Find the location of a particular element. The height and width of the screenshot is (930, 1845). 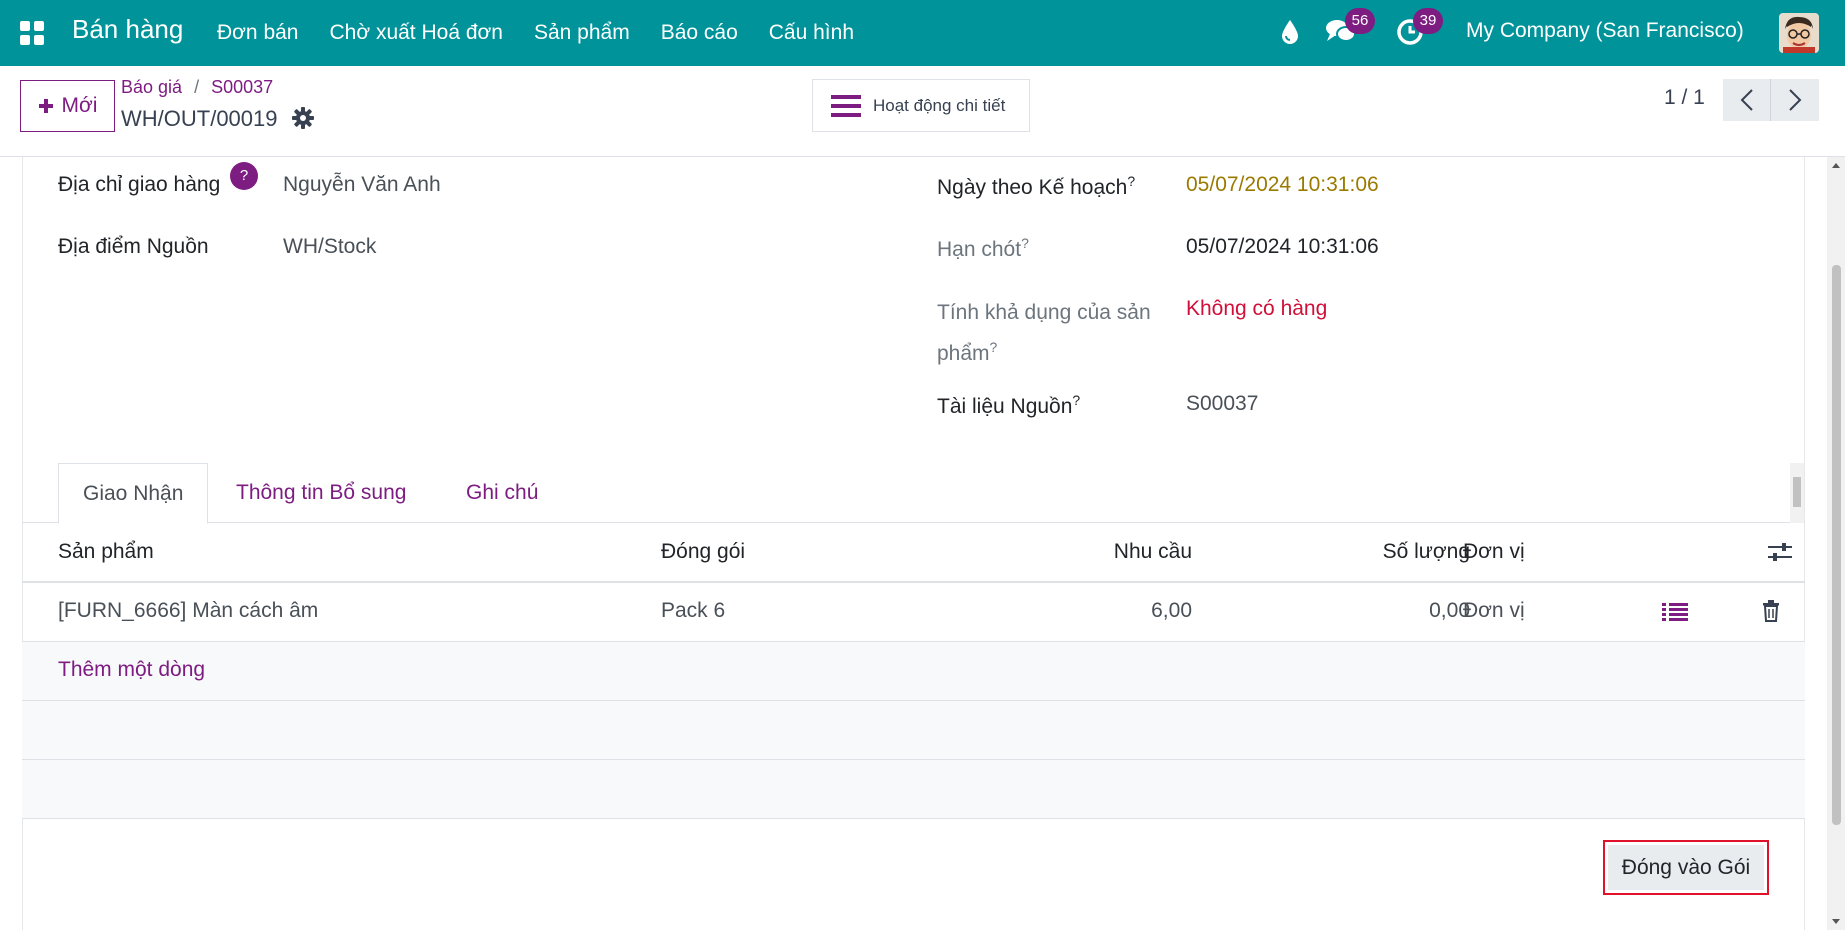

notebook-tabs: Giao Nhận Thông tin Bổ sung Ghi chú is located at coordinates (913, 493).